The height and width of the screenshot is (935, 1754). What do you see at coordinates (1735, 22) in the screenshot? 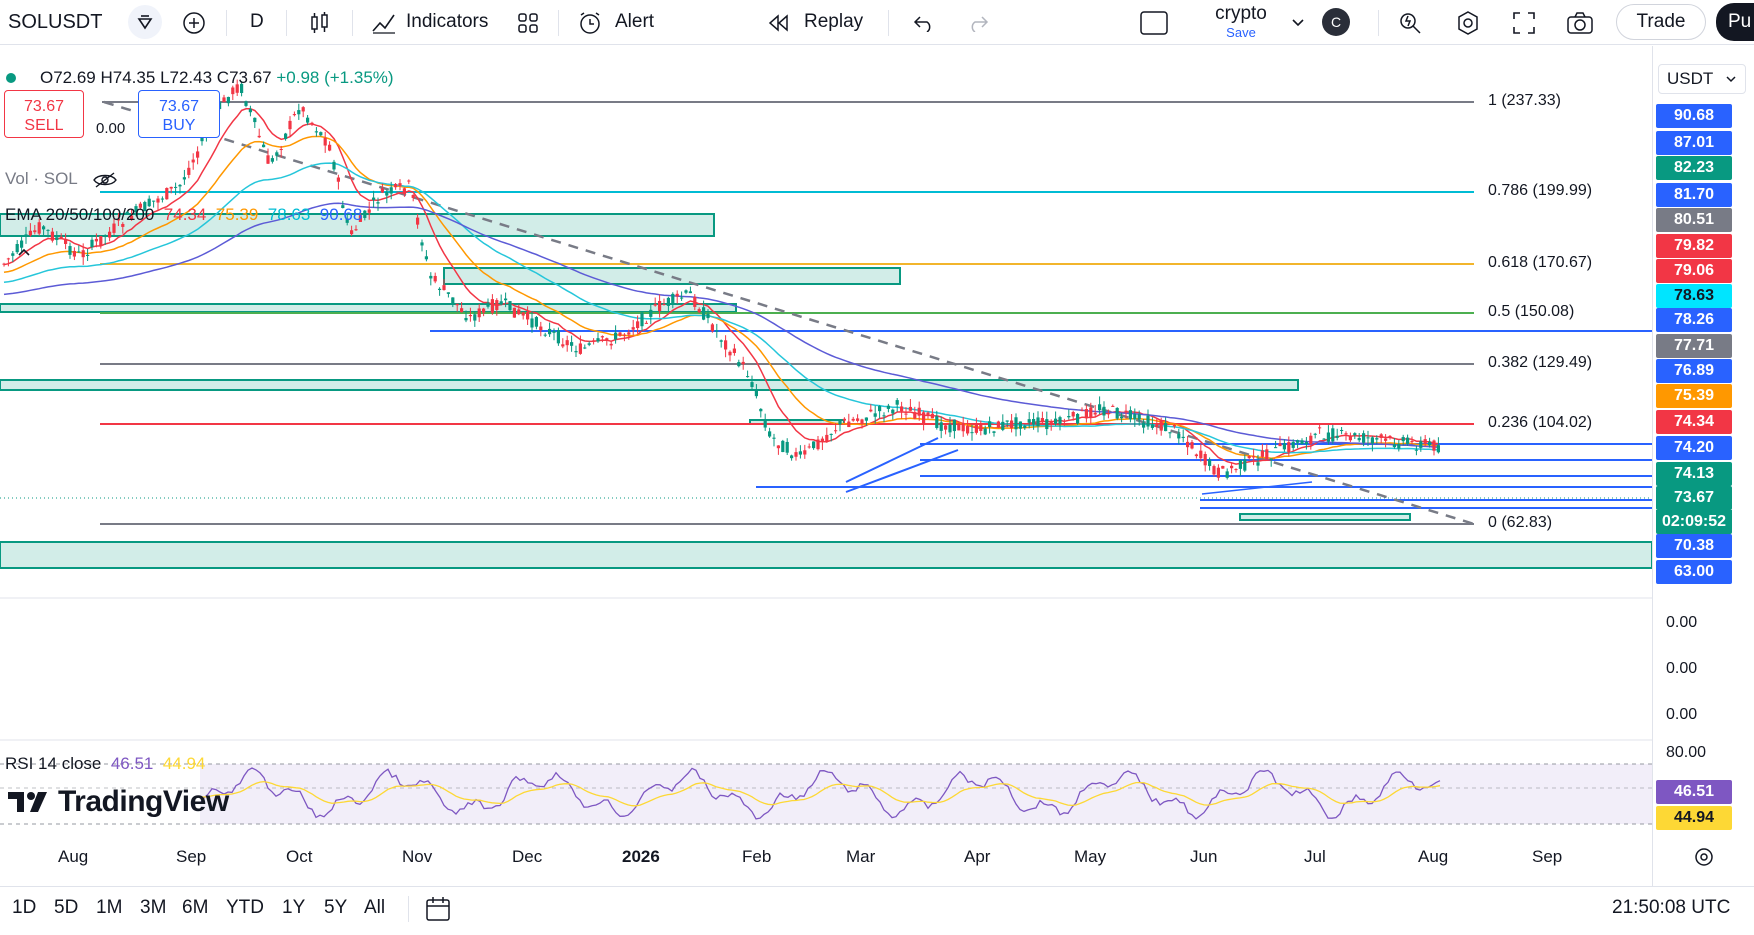
I see `publish-button: Pu` at bounding box center [1735, 22].